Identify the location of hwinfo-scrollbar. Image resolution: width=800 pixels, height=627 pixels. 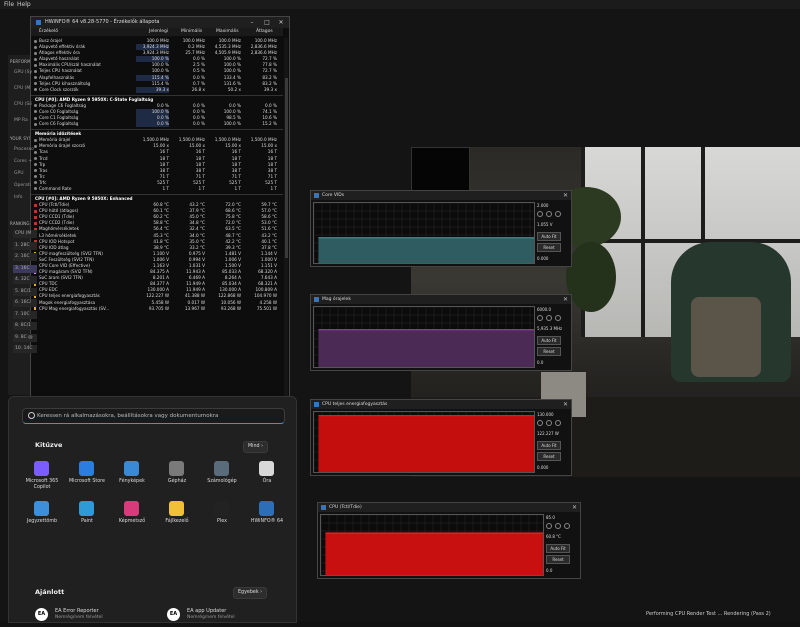
(286, 220).